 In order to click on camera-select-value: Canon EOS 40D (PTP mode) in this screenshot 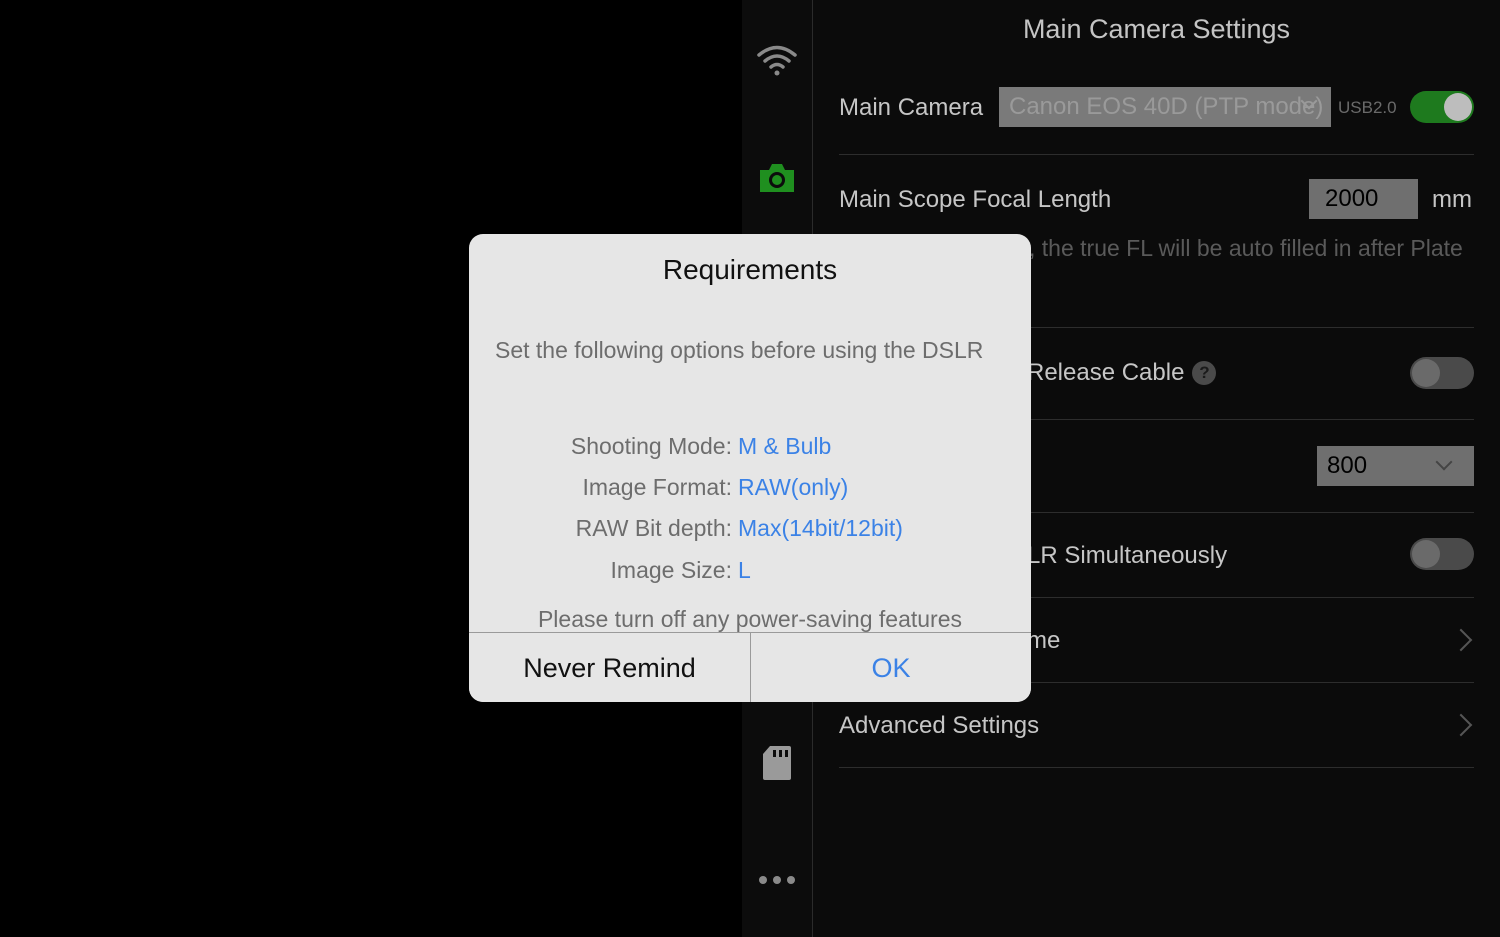, I will do `click(1166, 106)`.